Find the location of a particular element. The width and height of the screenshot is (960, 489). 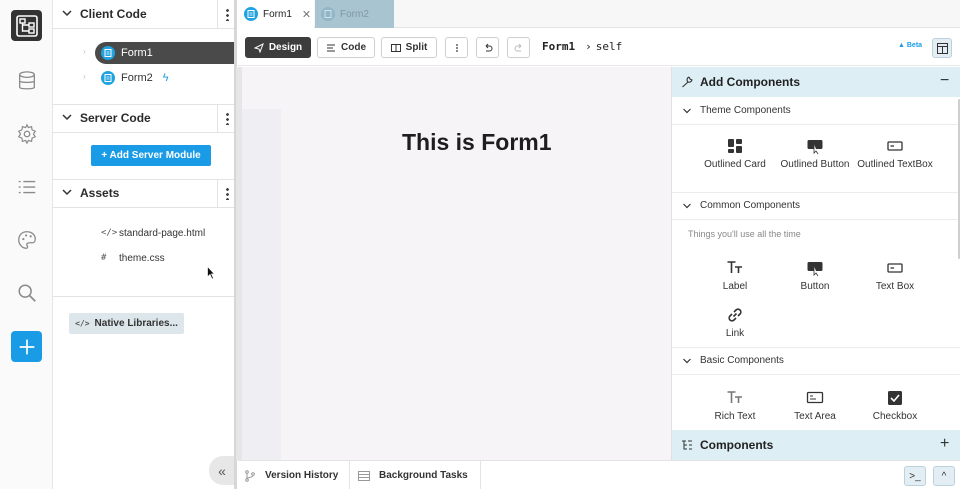

component-outlined-card: Outlined Card is located at coordinates (735, 154).